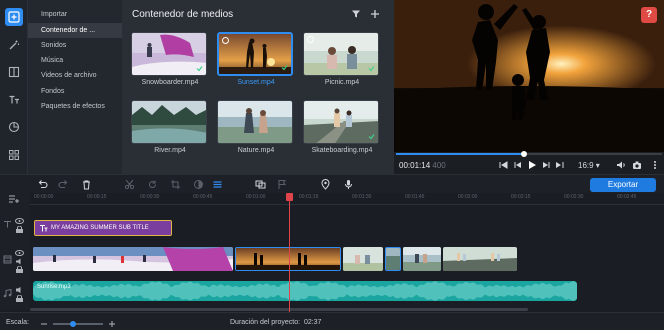 This screenshot has width=664, height=330. What do you see at coordinates (75, 106) in the screenshot?
I see `category-item-effect-packs: Paquetes de efectos` at bounding box center [75, 106].